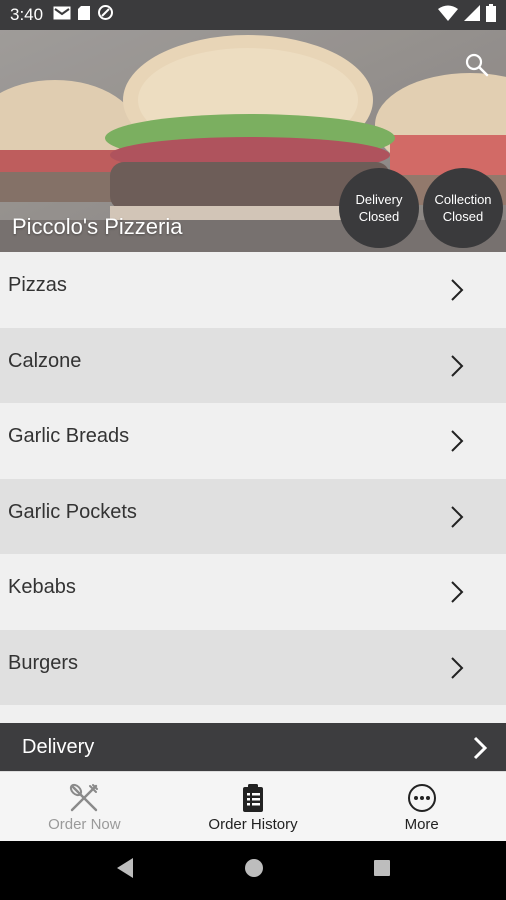 This screenshot has width=506, height=900. I want to click on nav-label: More, so click(421, 824).